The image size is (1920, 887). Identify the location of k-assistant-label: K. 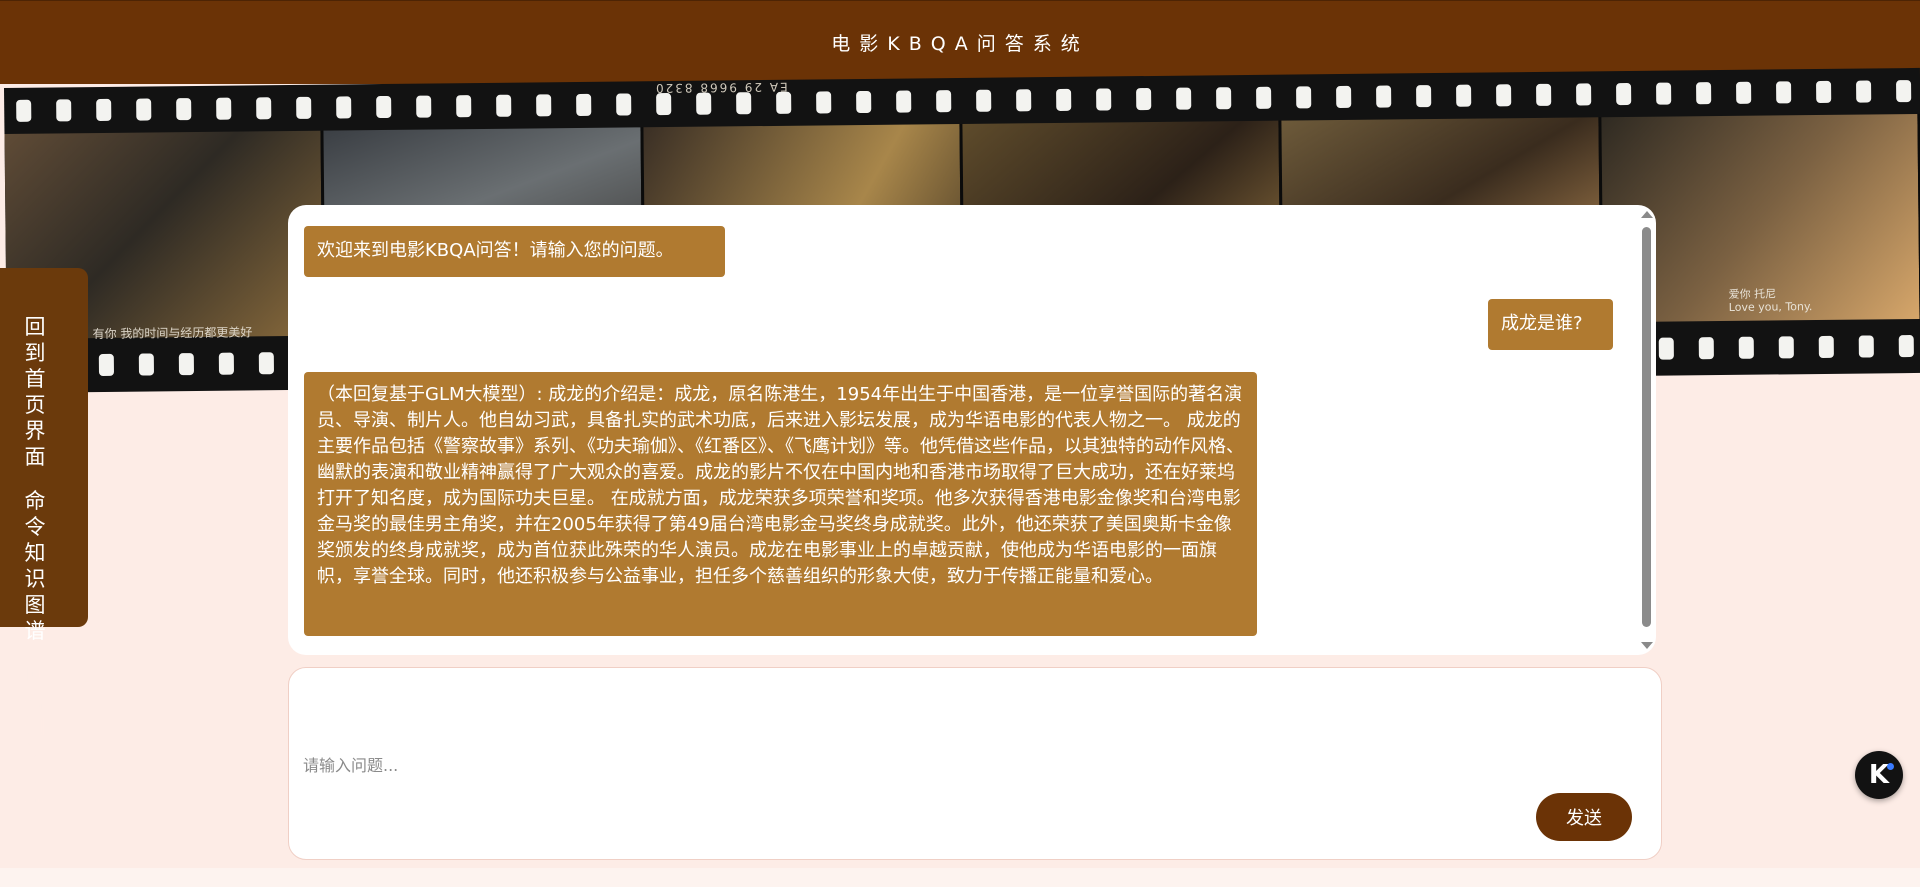
(1879, 775).